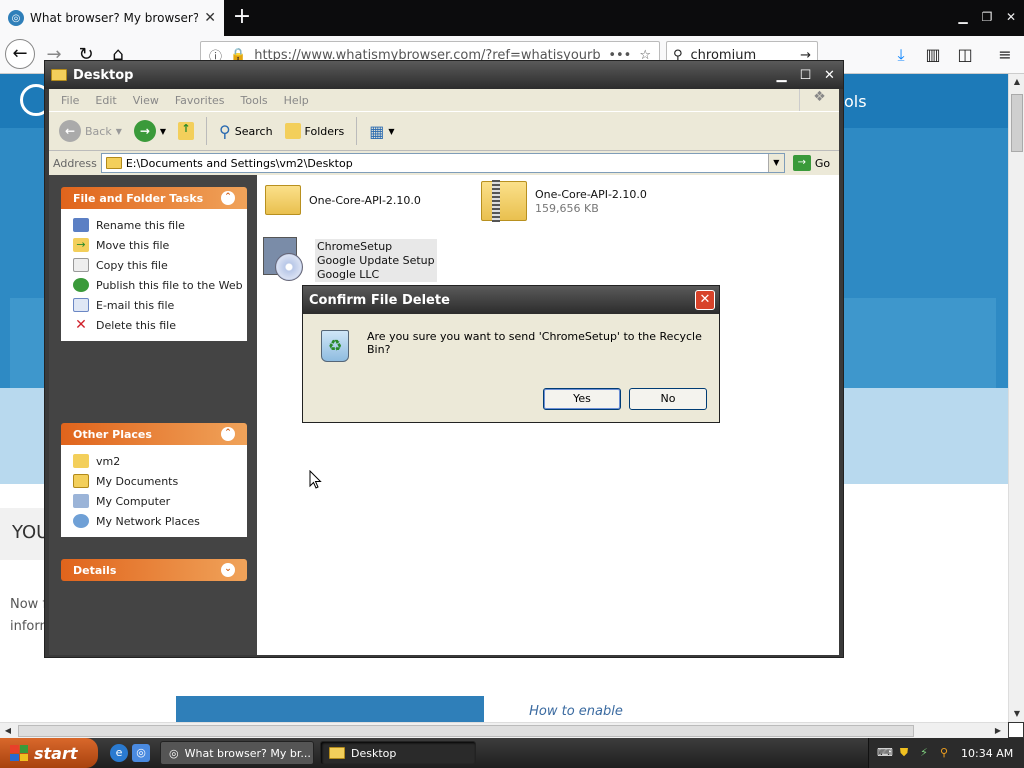 The width and height of the screenshot is (1024, 768). I want to click on browser-tab: ◎ What browser? My browser? Is my ✕, so click(112, 18).